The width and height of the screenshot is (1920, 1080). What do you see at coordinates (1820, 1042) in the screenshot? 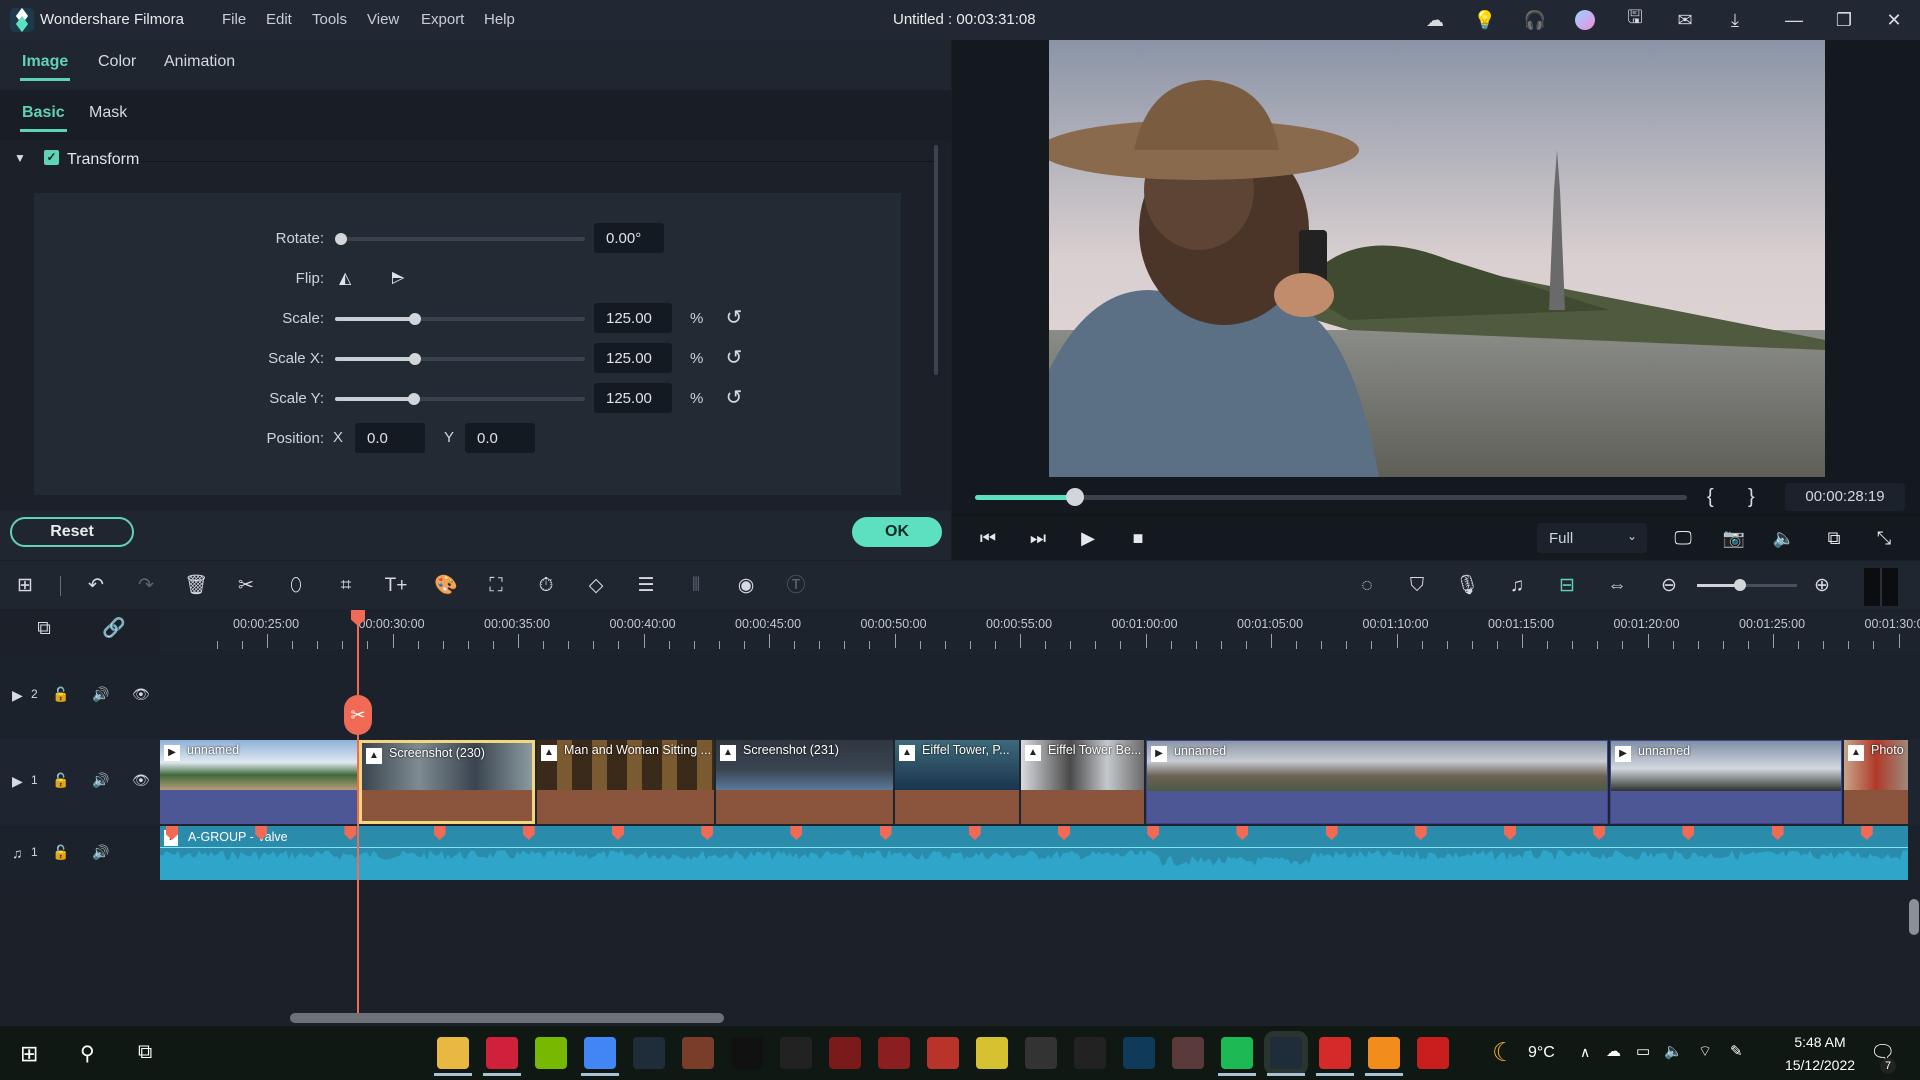
I see `clock-time: 5:48 AM` at bounding box center [1820, 1042].